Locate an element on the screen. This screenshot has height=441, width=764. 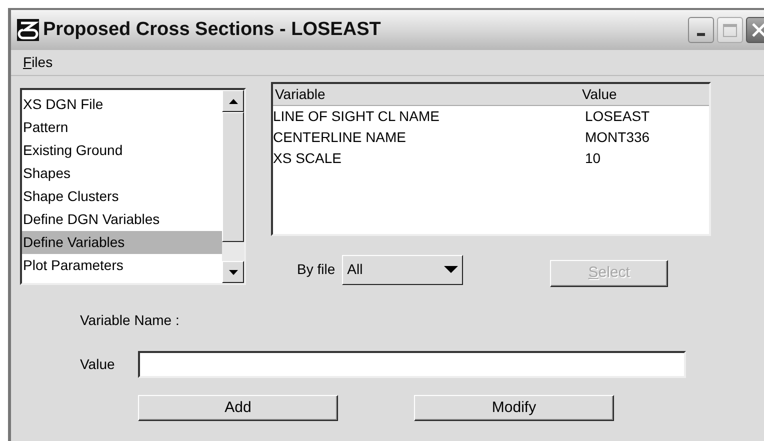
close-icon is located at coordinates (757, 30).